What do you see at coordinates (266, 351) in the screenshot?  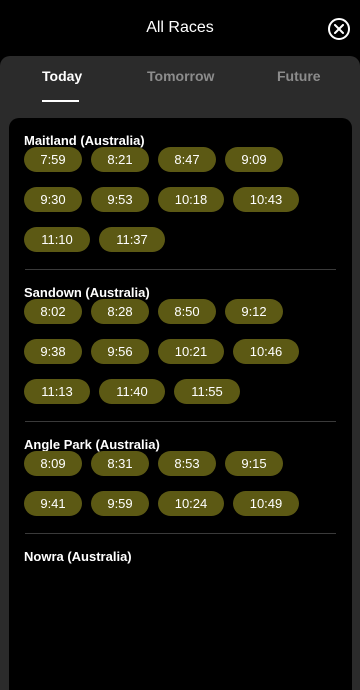 I see `race-time-button: 10:46` at bounding box center [266, 351].